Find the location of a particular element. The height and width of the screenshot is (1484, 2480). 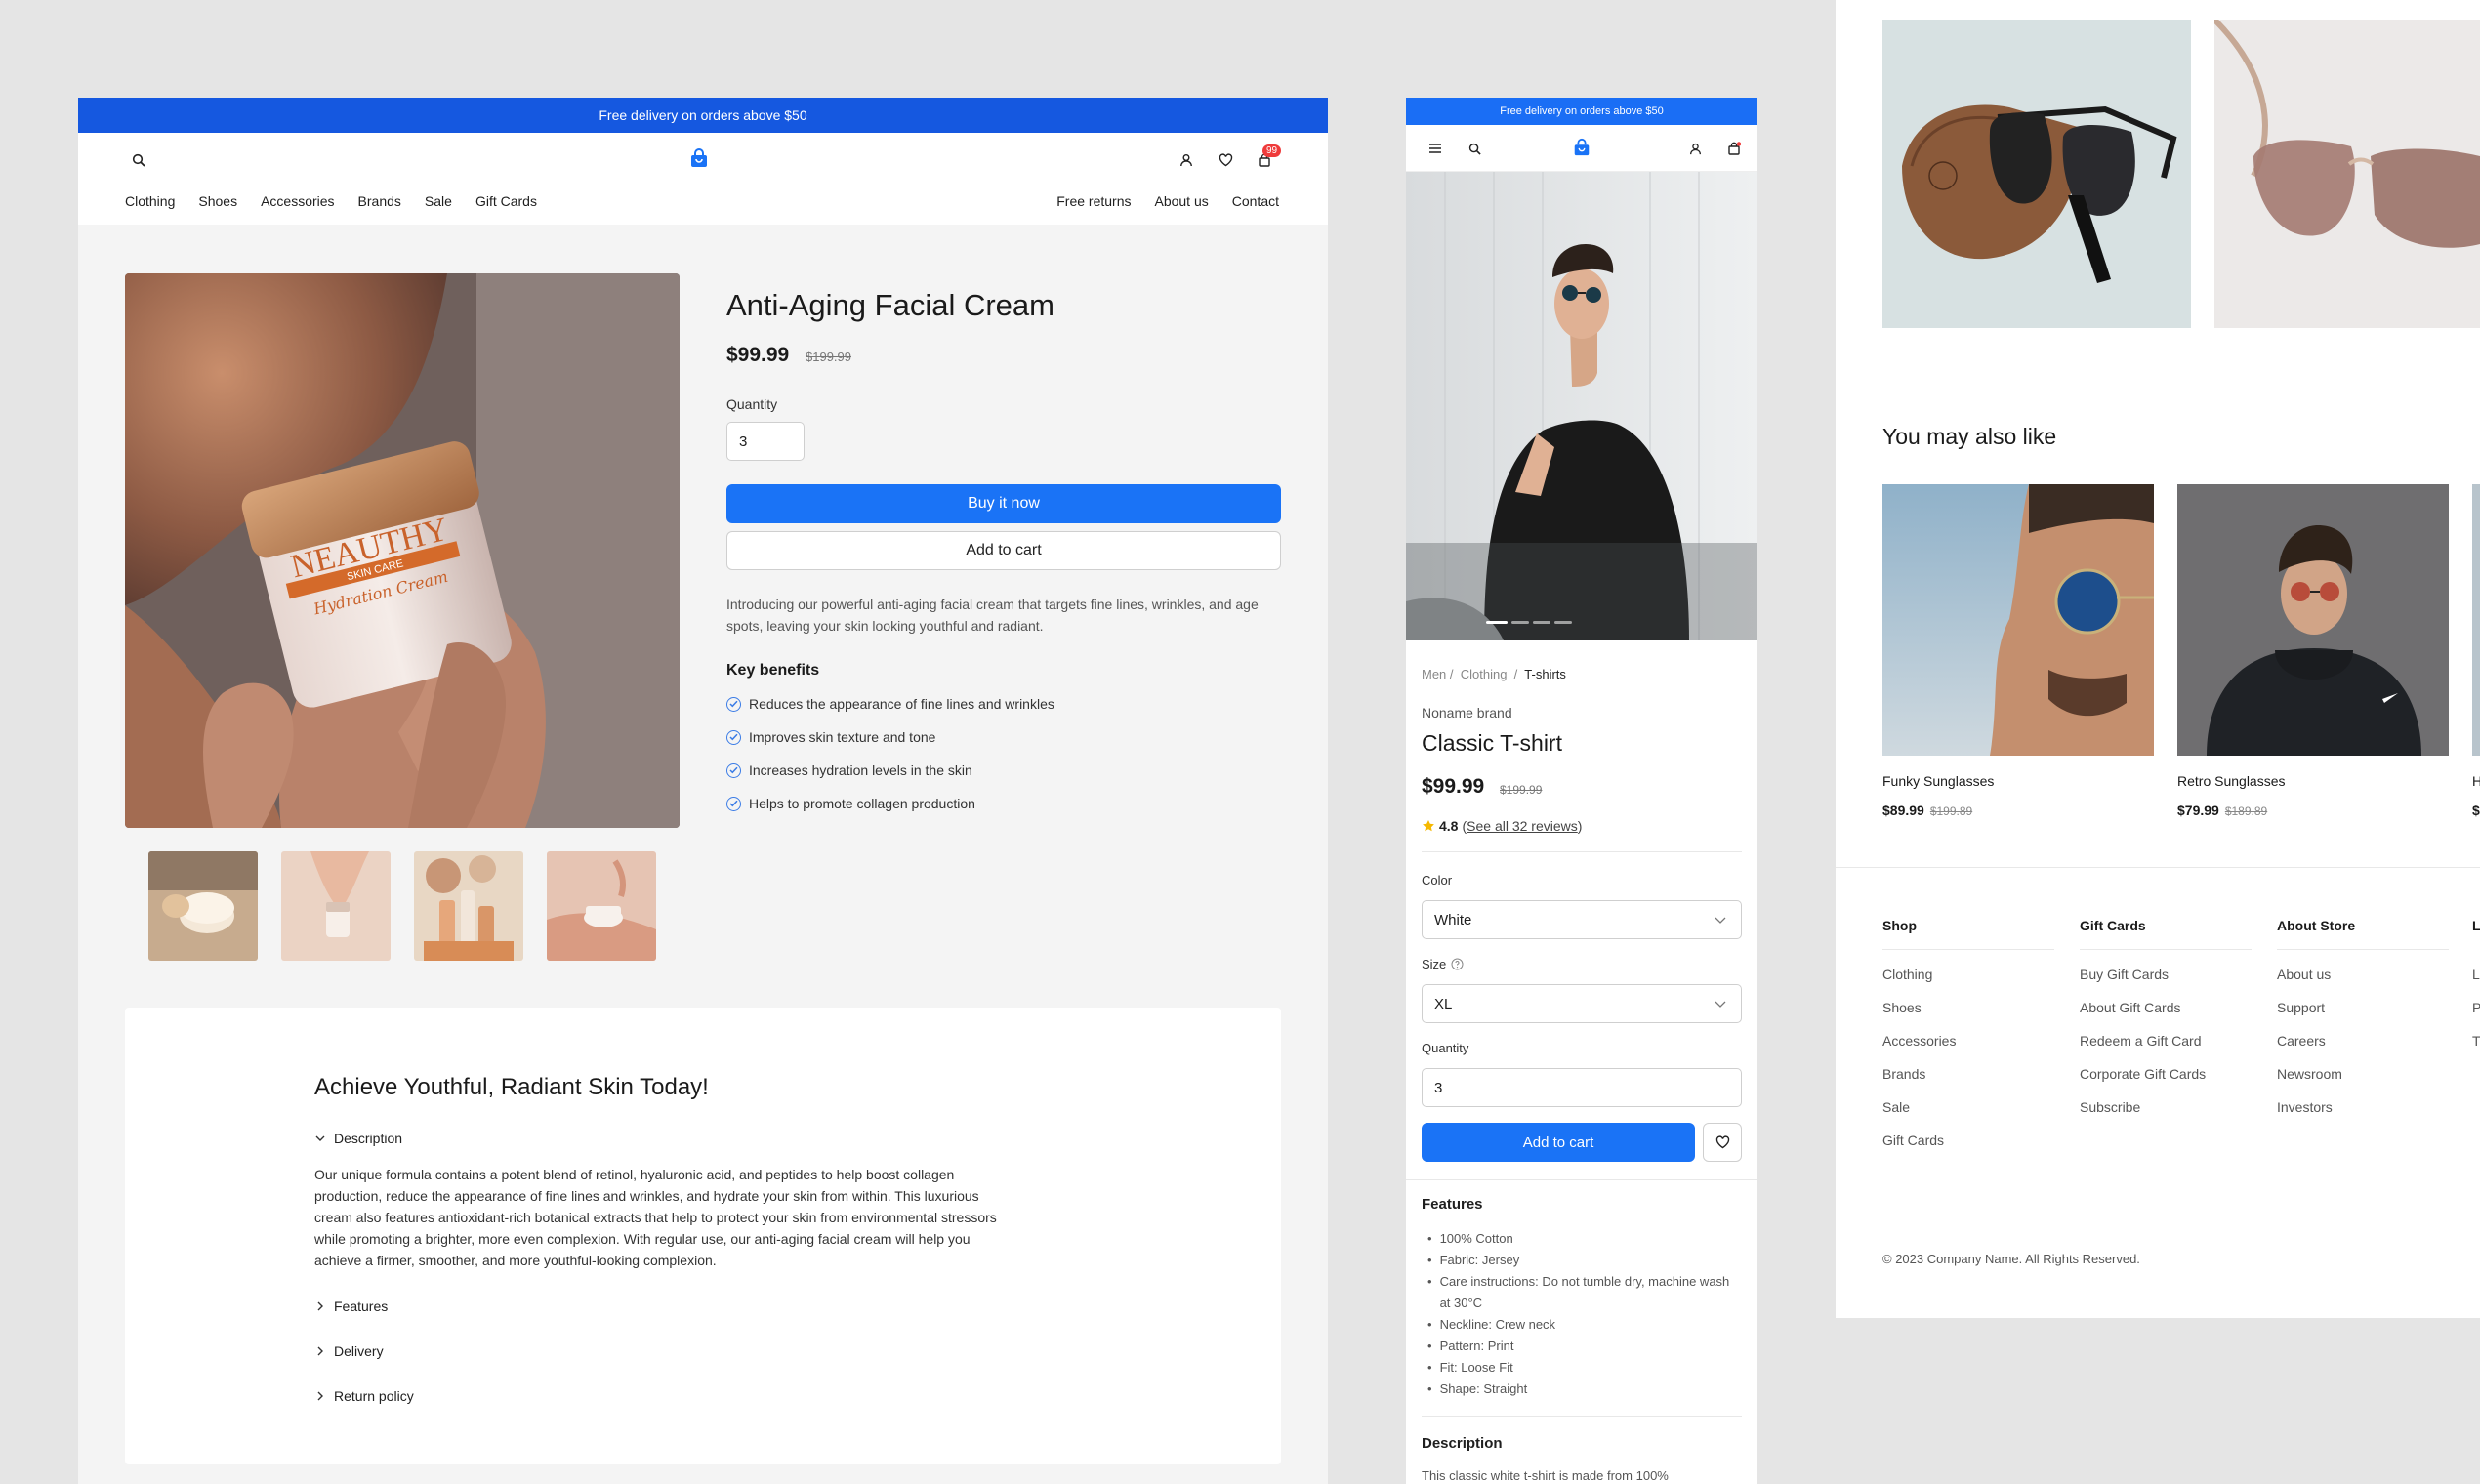

color-select: White is located at coordinates (1582, 920).